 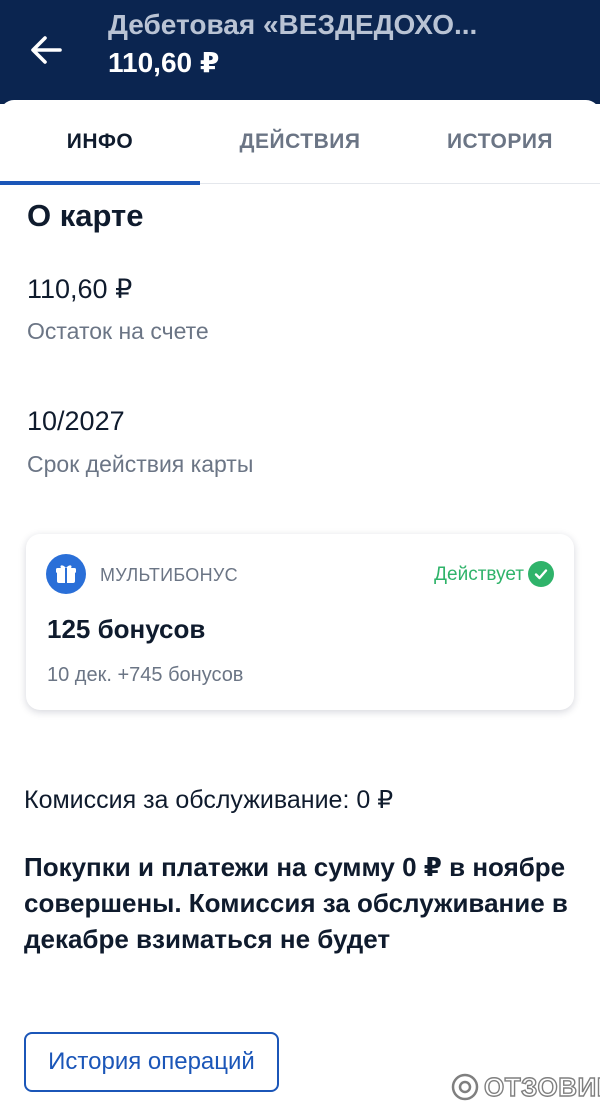 I want to click on tab-actions: ДЕЙСТВИЯ, so click(x=300, y=142).